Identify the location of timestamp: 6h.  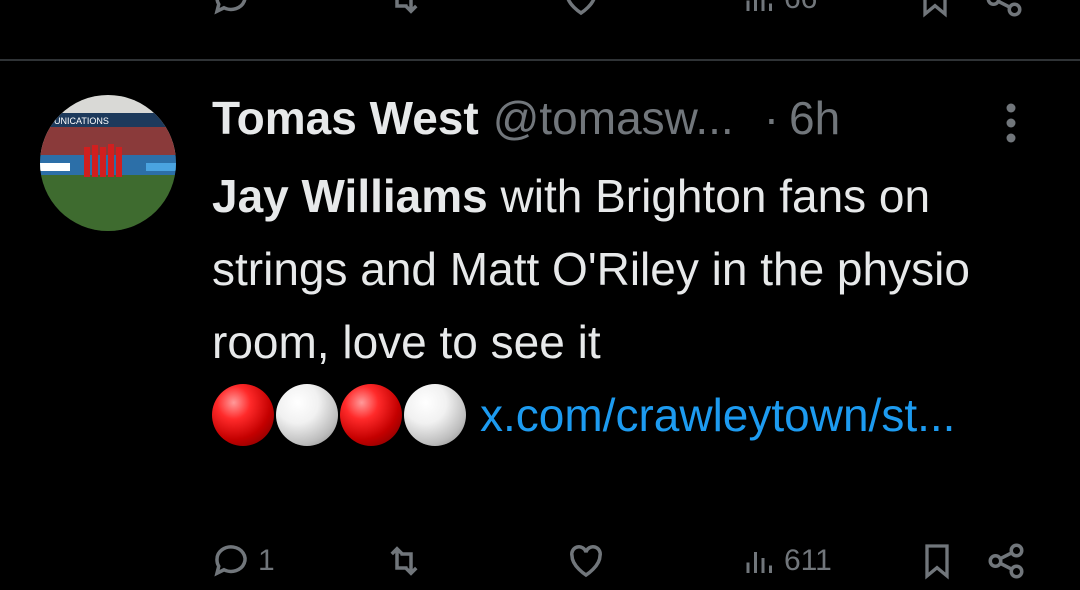
(814, 118).